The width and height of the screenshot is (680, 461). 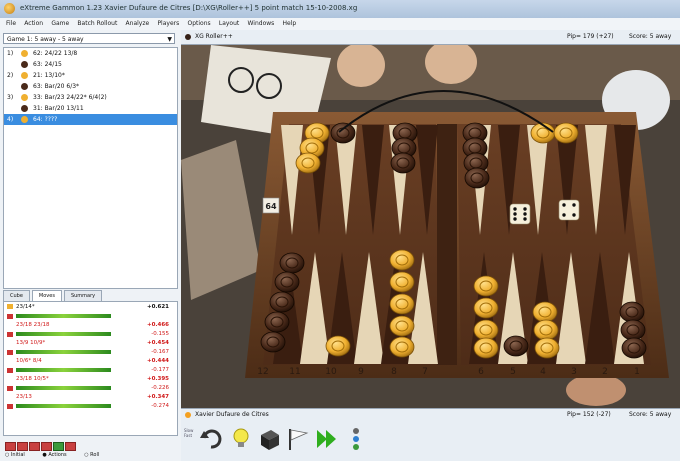 What do you see at coordinates (229, 24) in the screenshot?
I see `menu-layout: Layout` at bounding box center [229, 24].